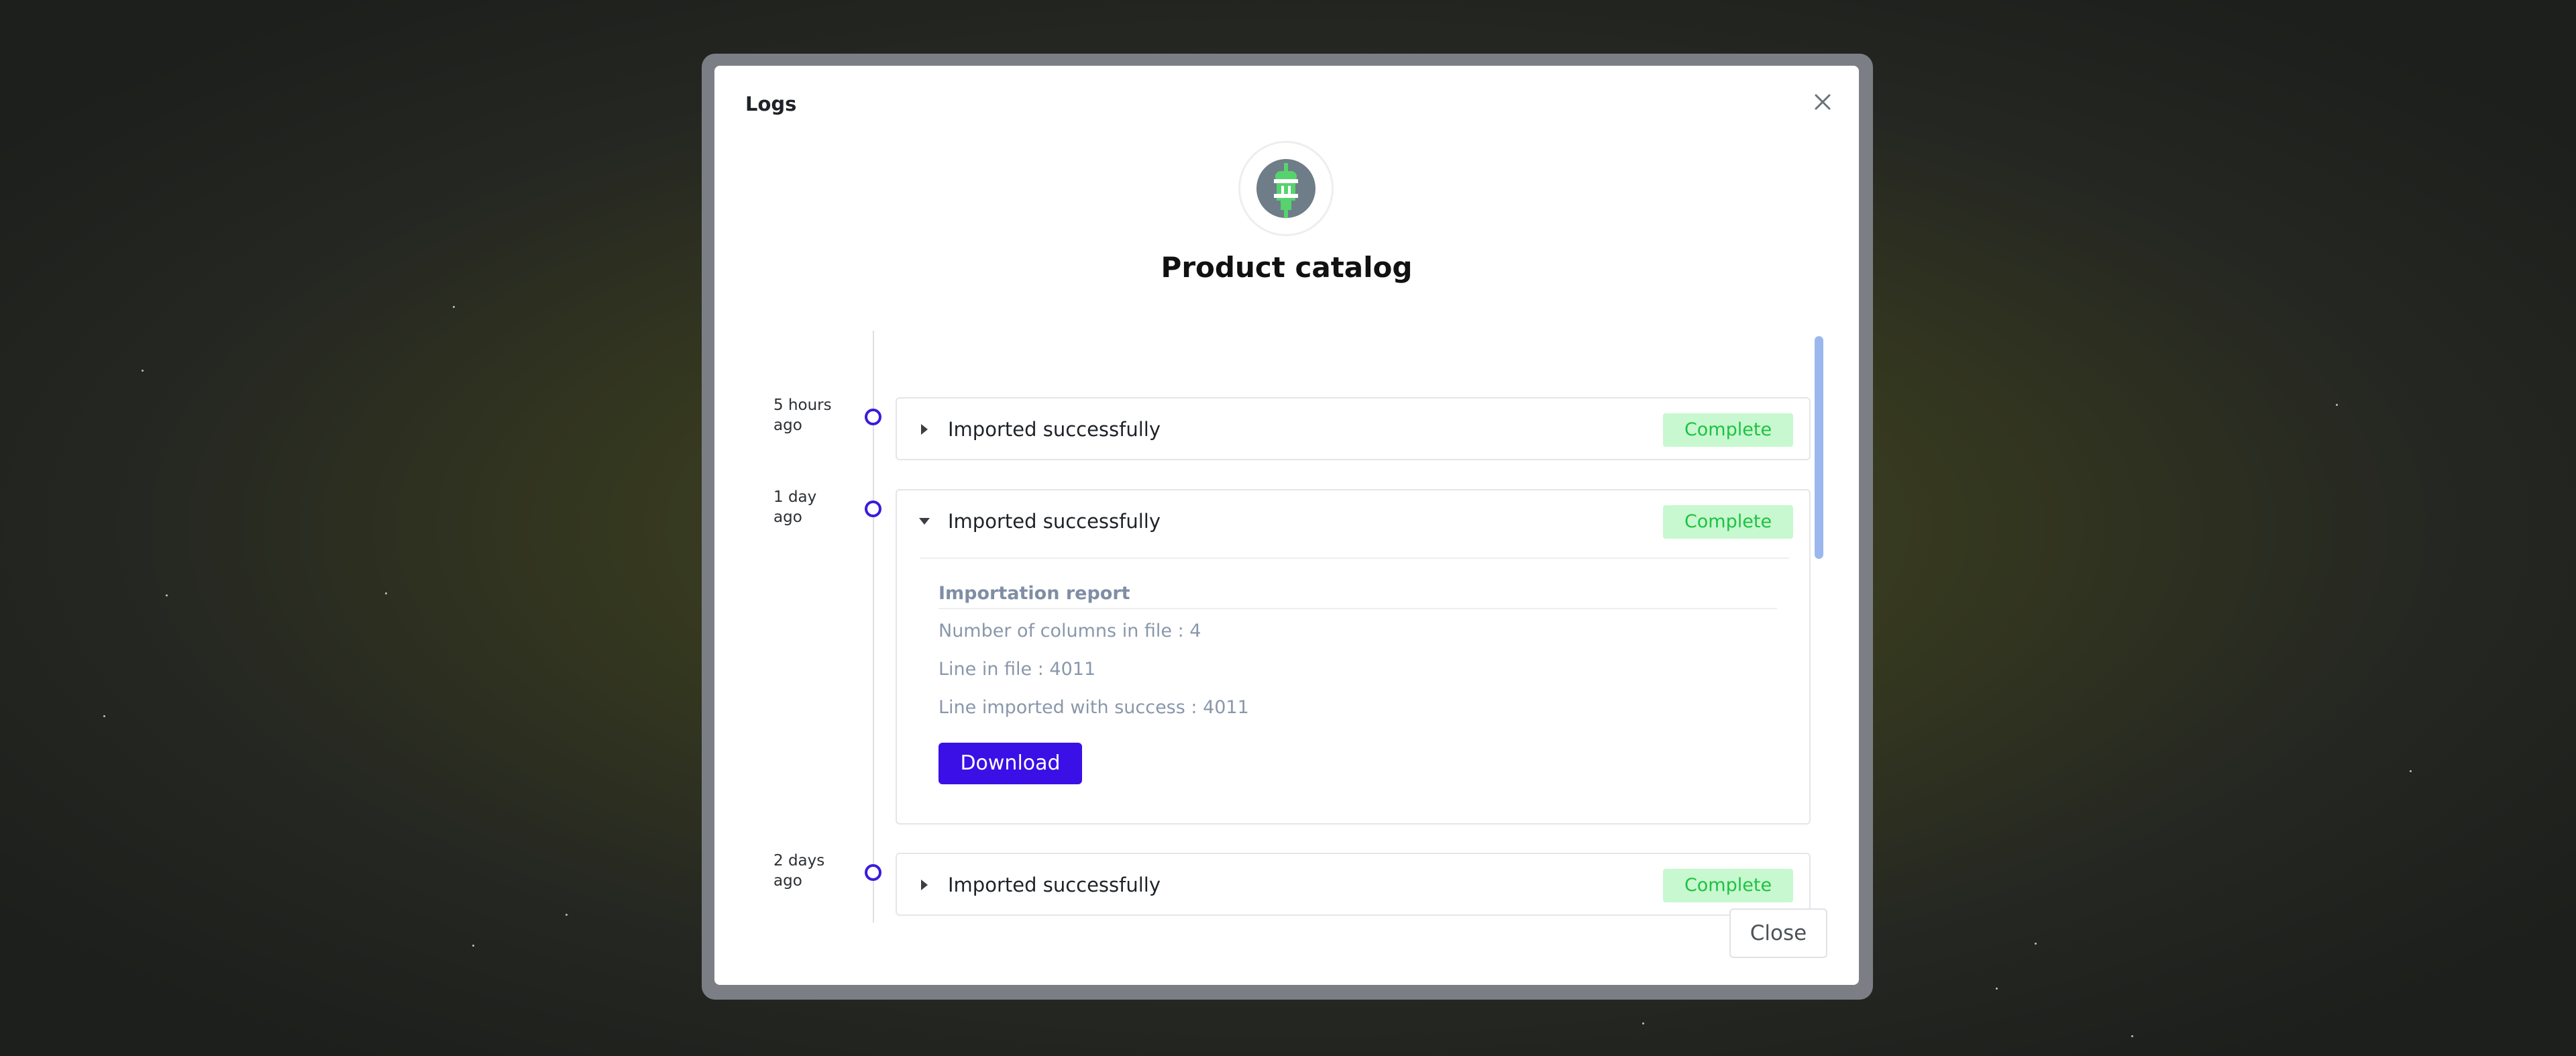 Image resolution: width=2576 pixels, height=1056 pixels. What do you see at coordinates (1357, 608) in the screenshot?
I see `report-rule` at bounding box center [1357, 608].